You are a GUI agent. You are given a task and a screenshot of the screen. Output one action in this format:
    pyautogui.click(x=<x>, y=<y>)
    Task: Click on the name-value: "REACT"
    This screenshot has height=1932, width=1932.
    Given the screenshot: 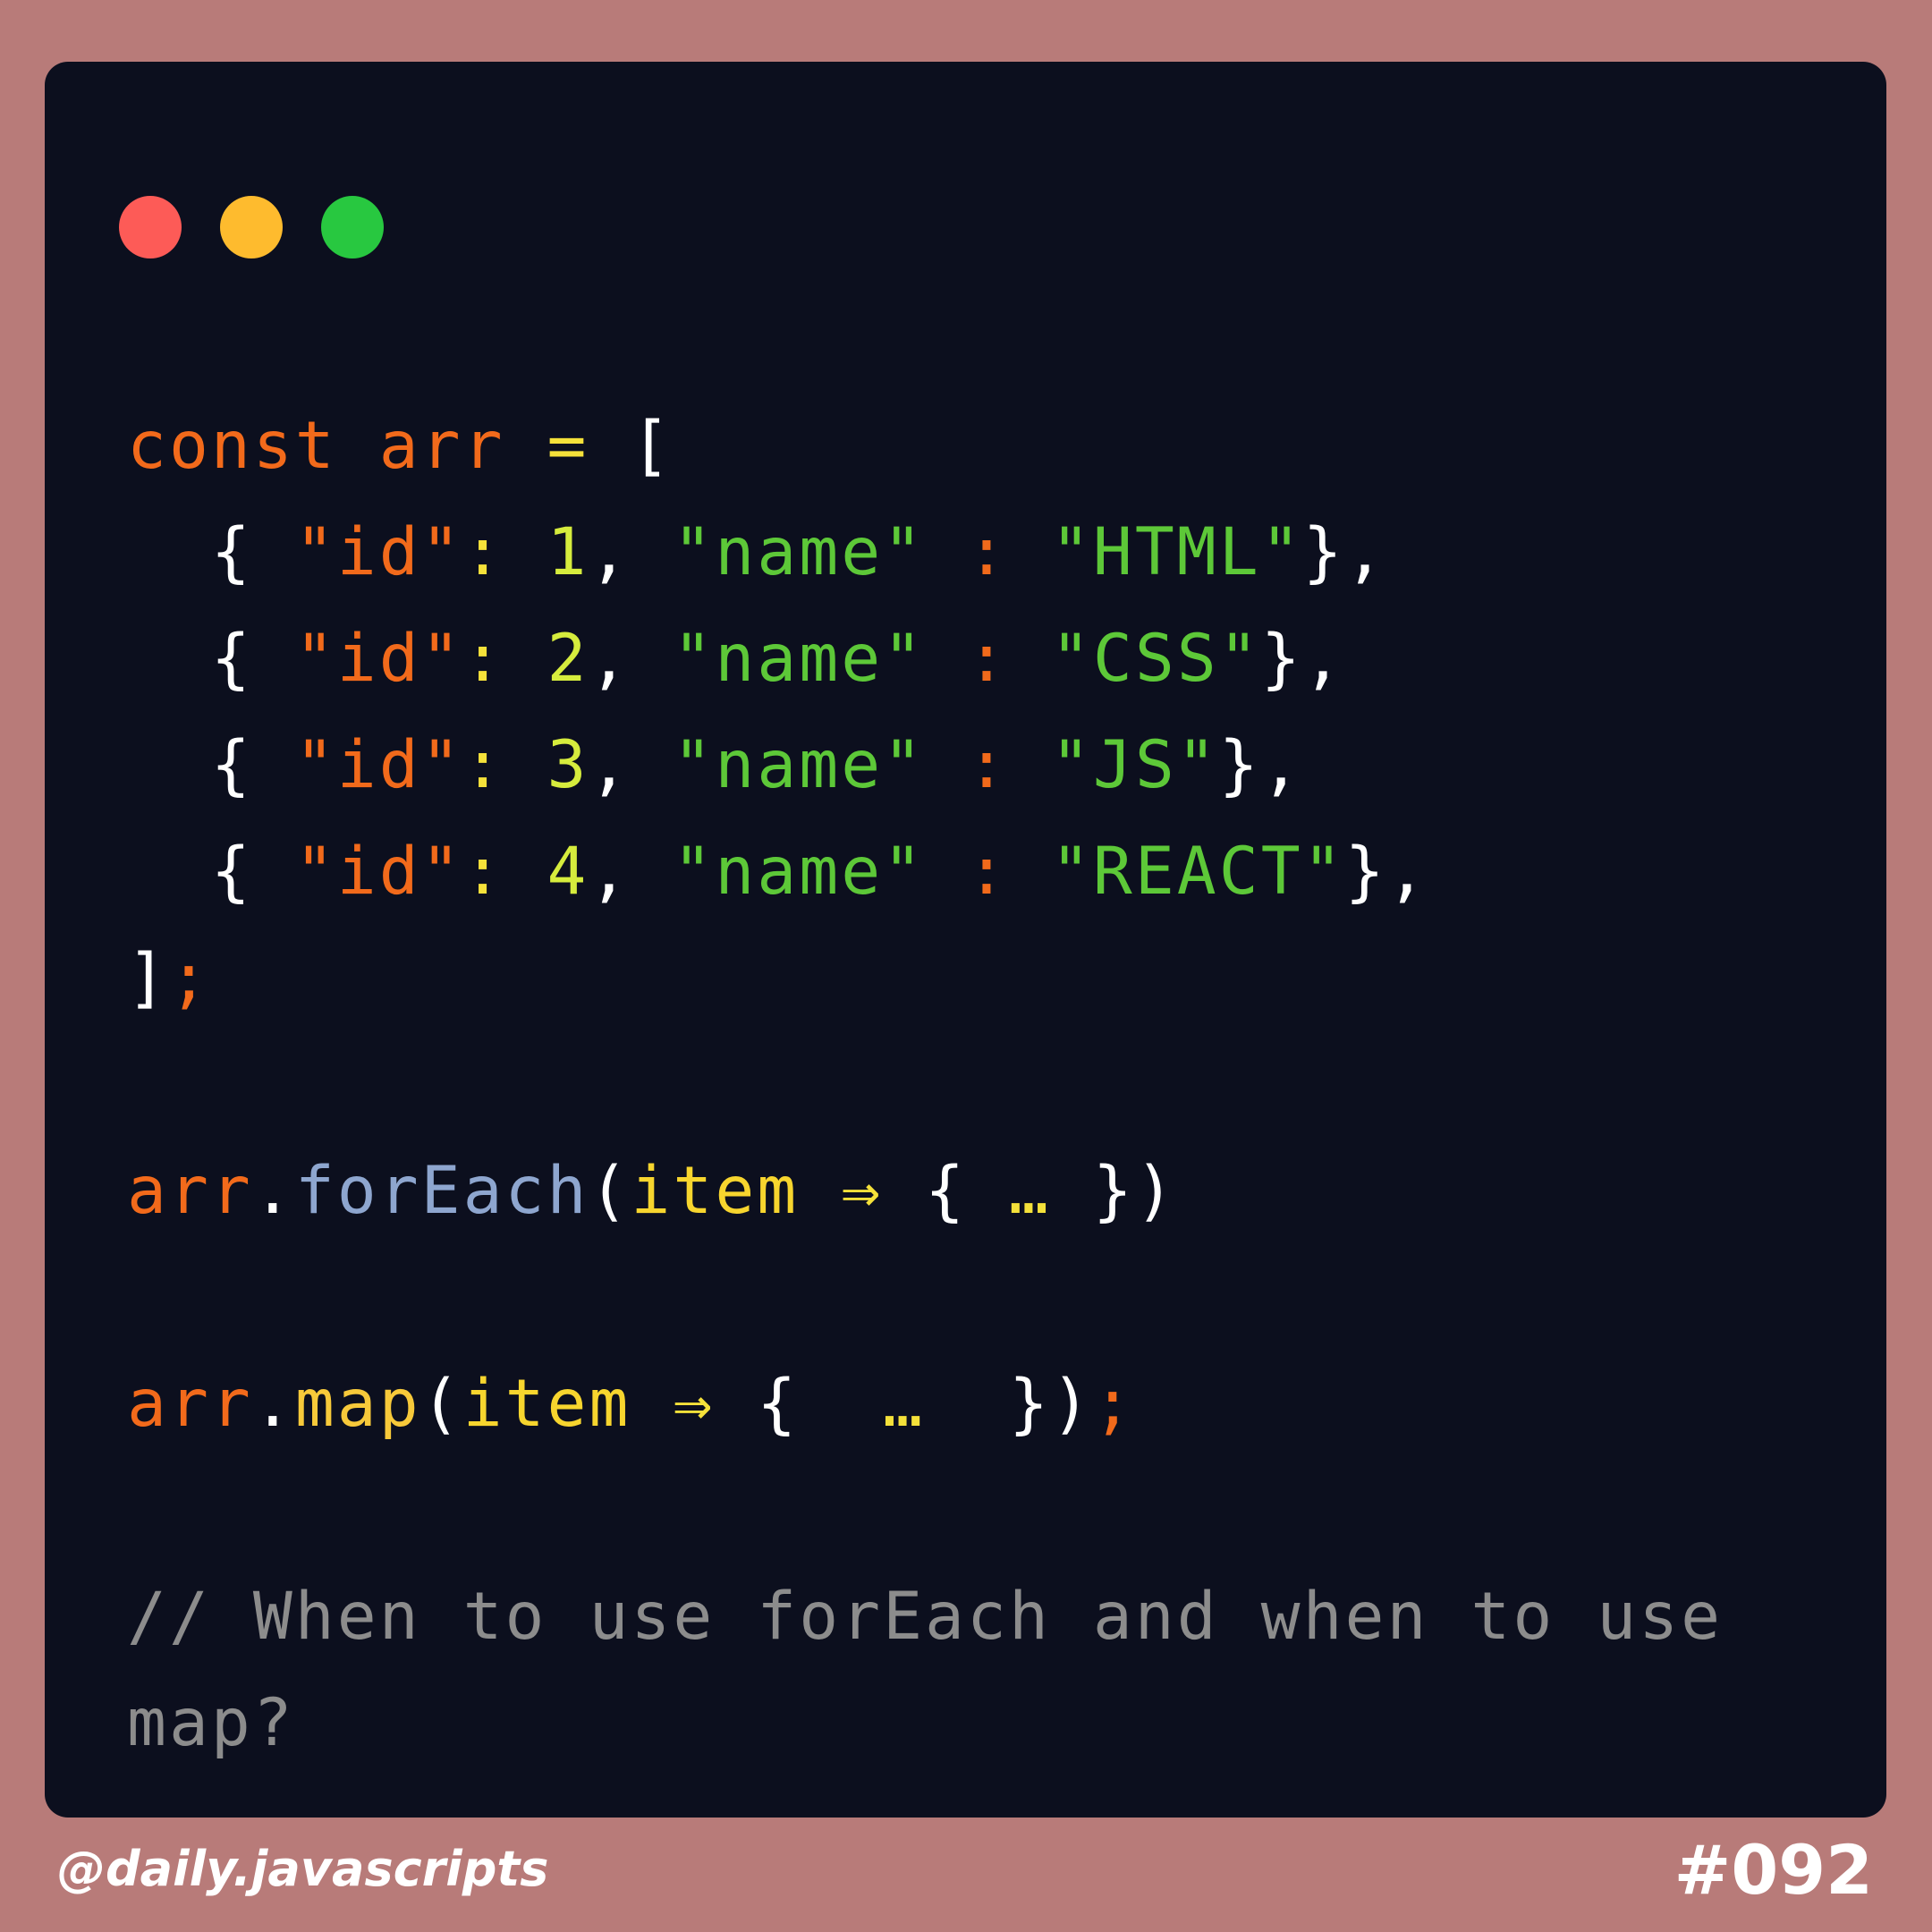 What is the action you would take?
    pyautogui.click(x=1197, y=872)
    